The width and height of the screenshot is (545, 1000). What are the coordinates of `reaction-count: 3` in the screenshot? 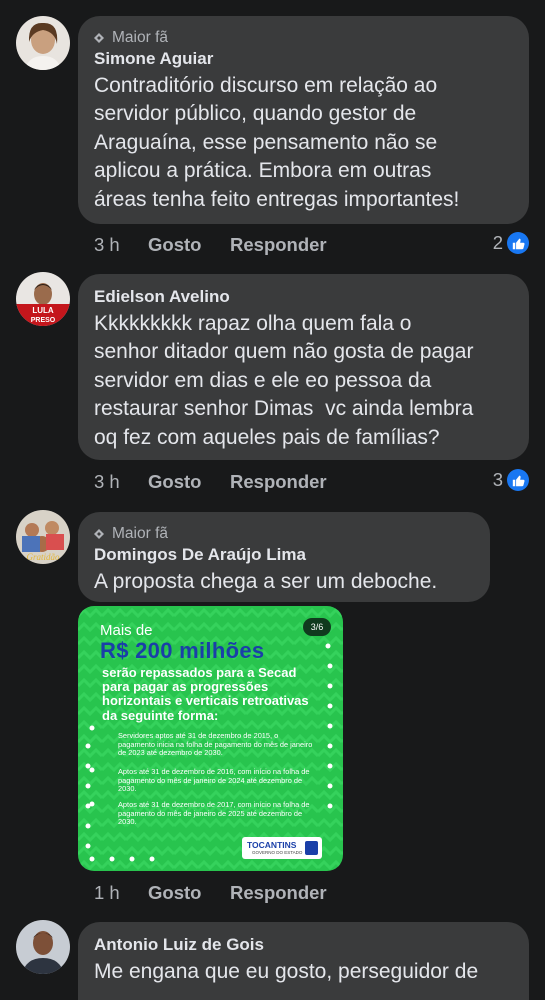 It's located at (511, 480).